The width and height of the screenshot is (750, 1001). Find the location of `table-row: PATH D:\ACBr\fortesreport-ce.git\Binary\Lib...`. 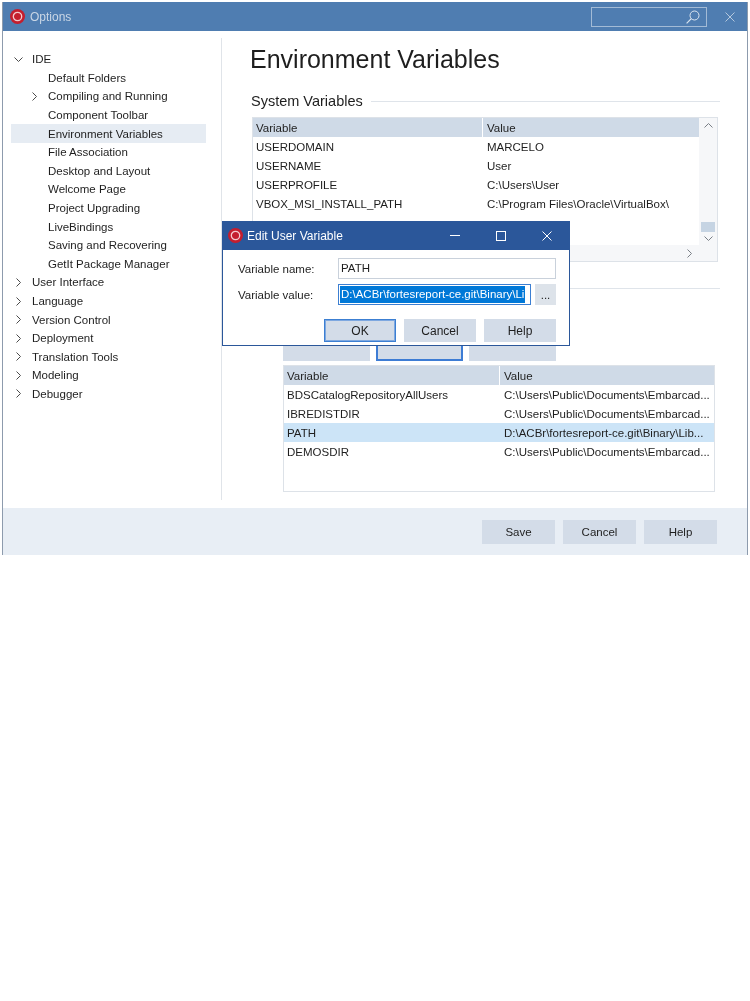

table-row: PATH D:\ACBr\fortesreport-ce.git\Binary\Lib... is located at coordinates (499, 432).